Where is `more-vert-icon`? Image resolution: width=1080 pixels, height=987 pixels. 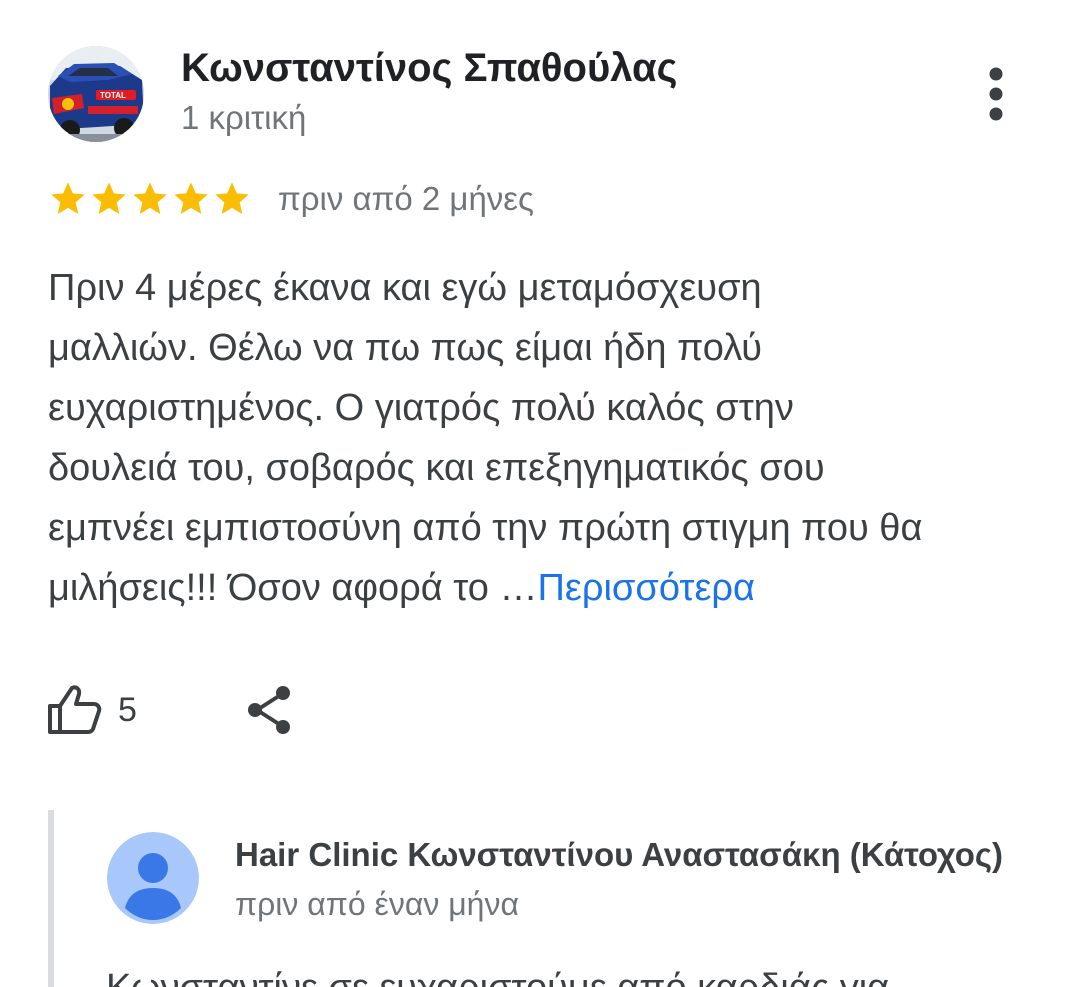 more-vert-icon is located at coordinates (996, 94).